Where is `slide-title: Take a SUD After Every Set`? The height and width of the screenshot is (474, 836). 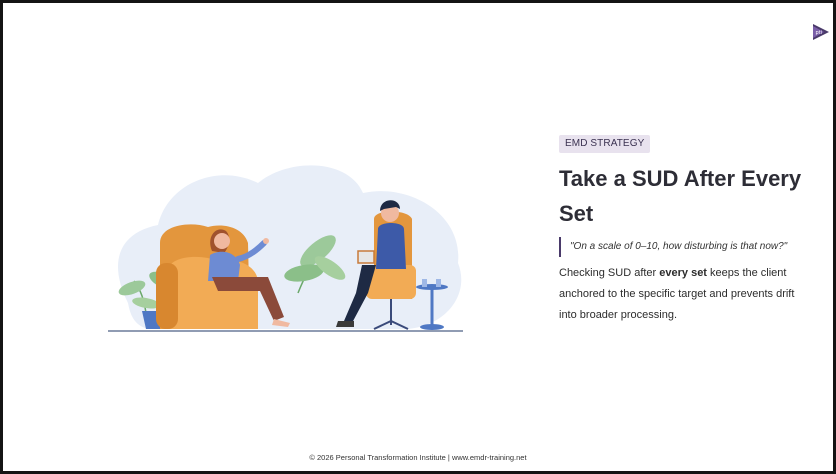 slide-title: Take a SUD After Every Set is located at coordinates (680, 196).